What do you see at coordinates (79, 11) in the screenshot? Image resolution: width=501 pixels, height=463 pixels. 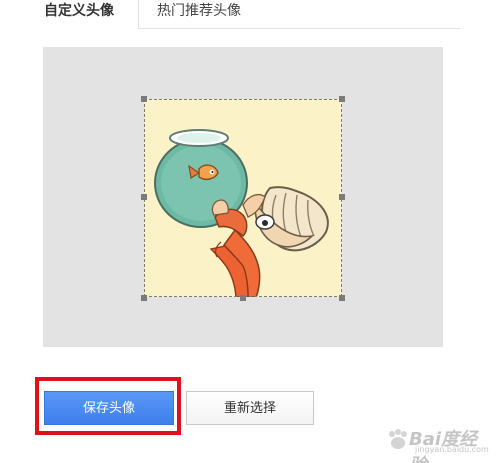 I see `tab-custom-avatar-label: 自定义头像` at bounding box center [79, 11].